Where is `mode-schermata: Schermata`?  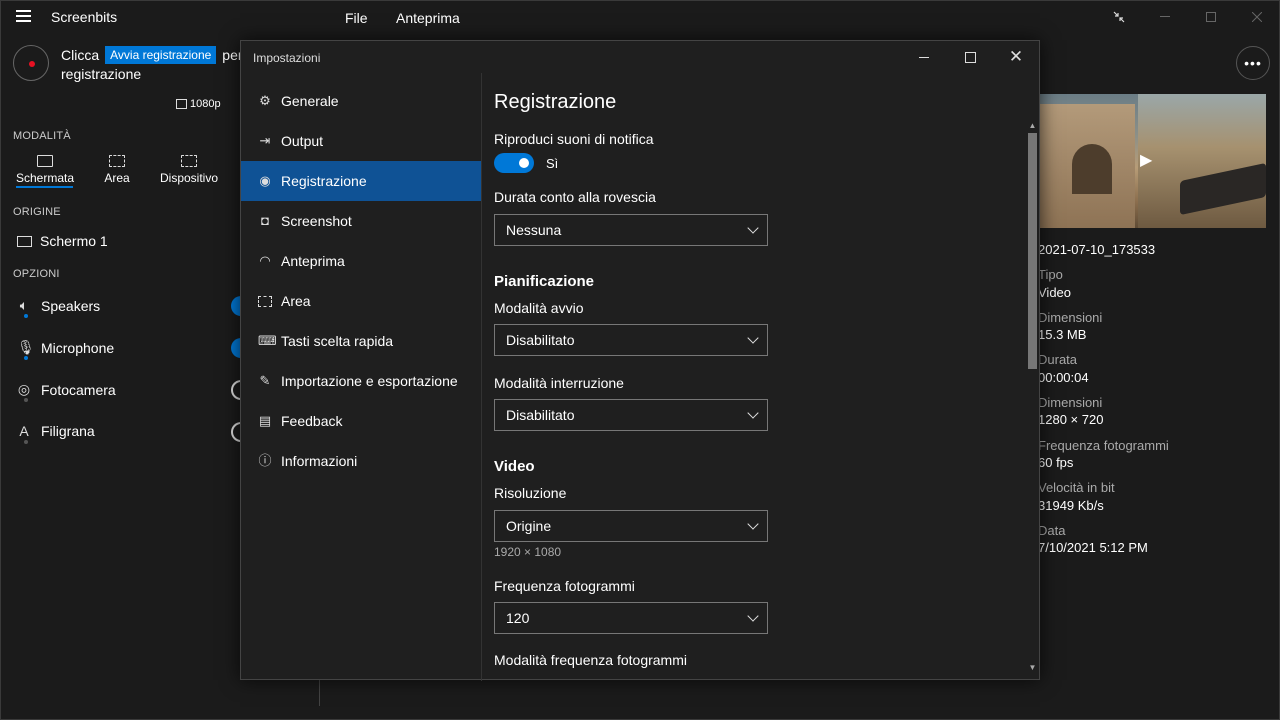 mode-schermata: Schermata is located at coordinates (45, 170).